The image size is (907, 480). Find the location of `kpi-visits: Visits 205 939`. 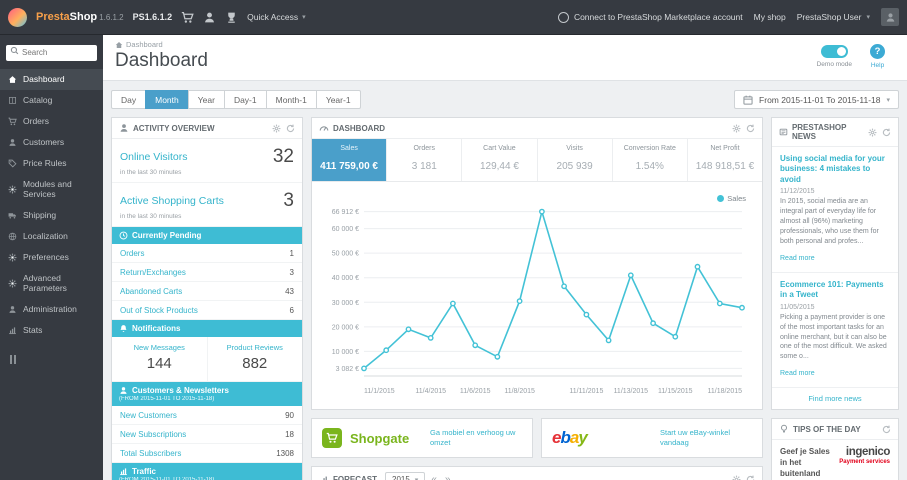

kpi-visits: Visits 205 939 is located at coordinates (575, 160).